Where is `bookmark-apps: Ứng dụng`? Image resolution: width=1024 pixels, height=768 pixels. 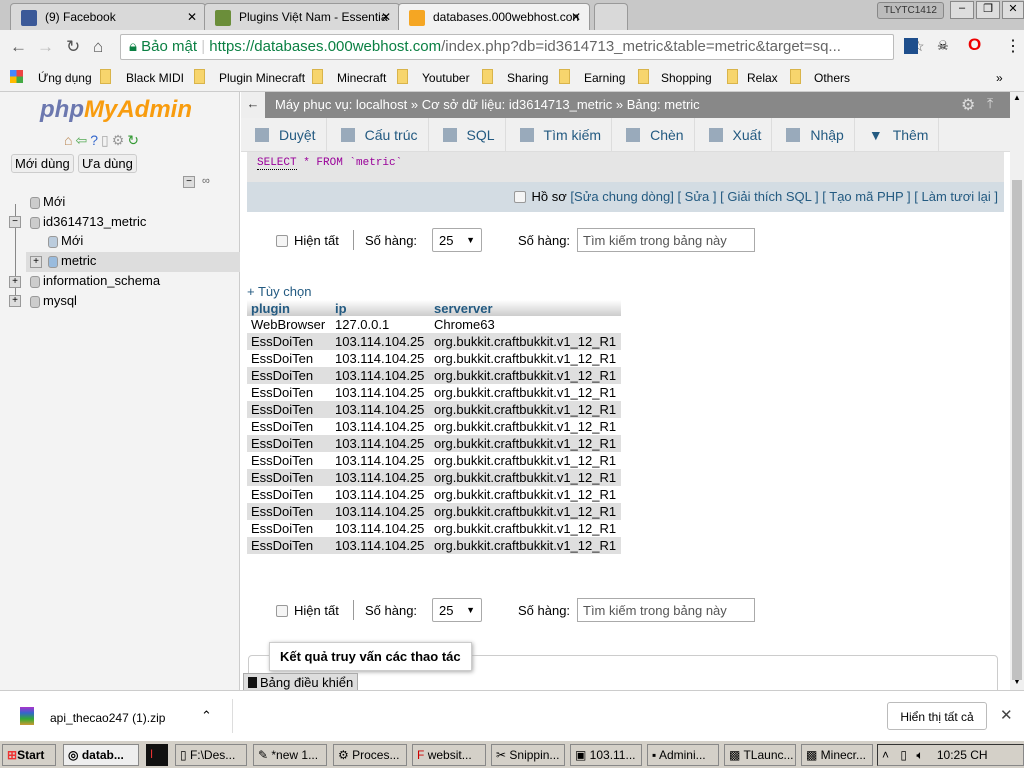
bookmark-apps: Ứng dụng is located at coordinates (65, 78).